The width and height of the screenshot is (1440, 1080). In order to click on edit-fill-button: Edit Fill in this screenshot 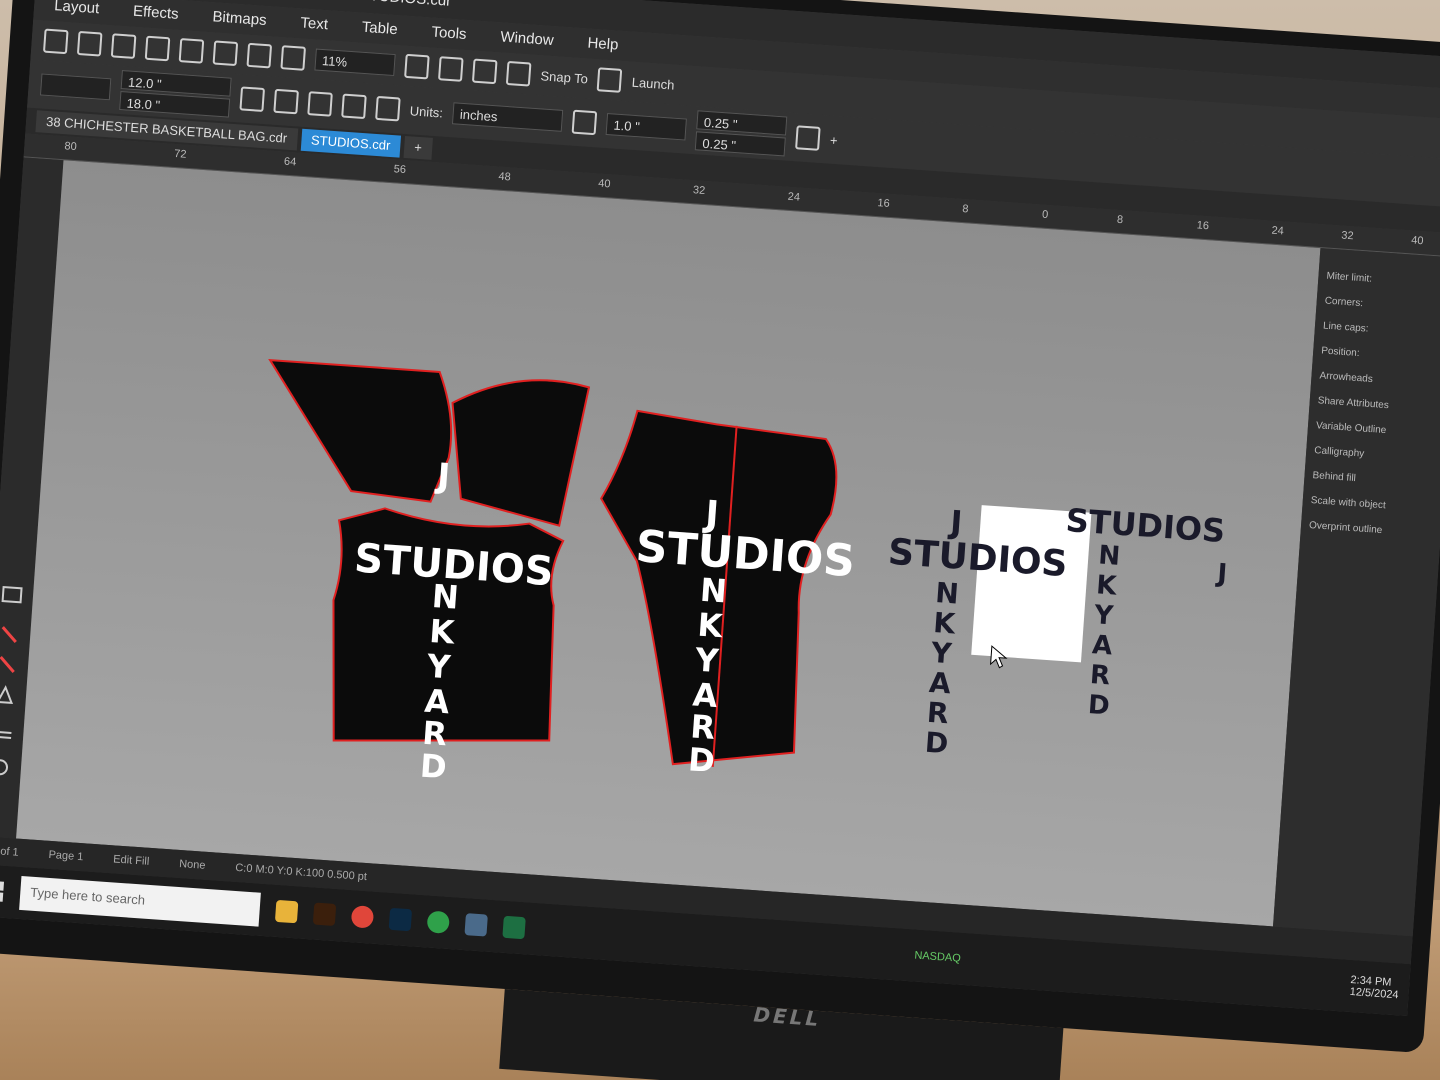, I will do `click(131, 860)`.